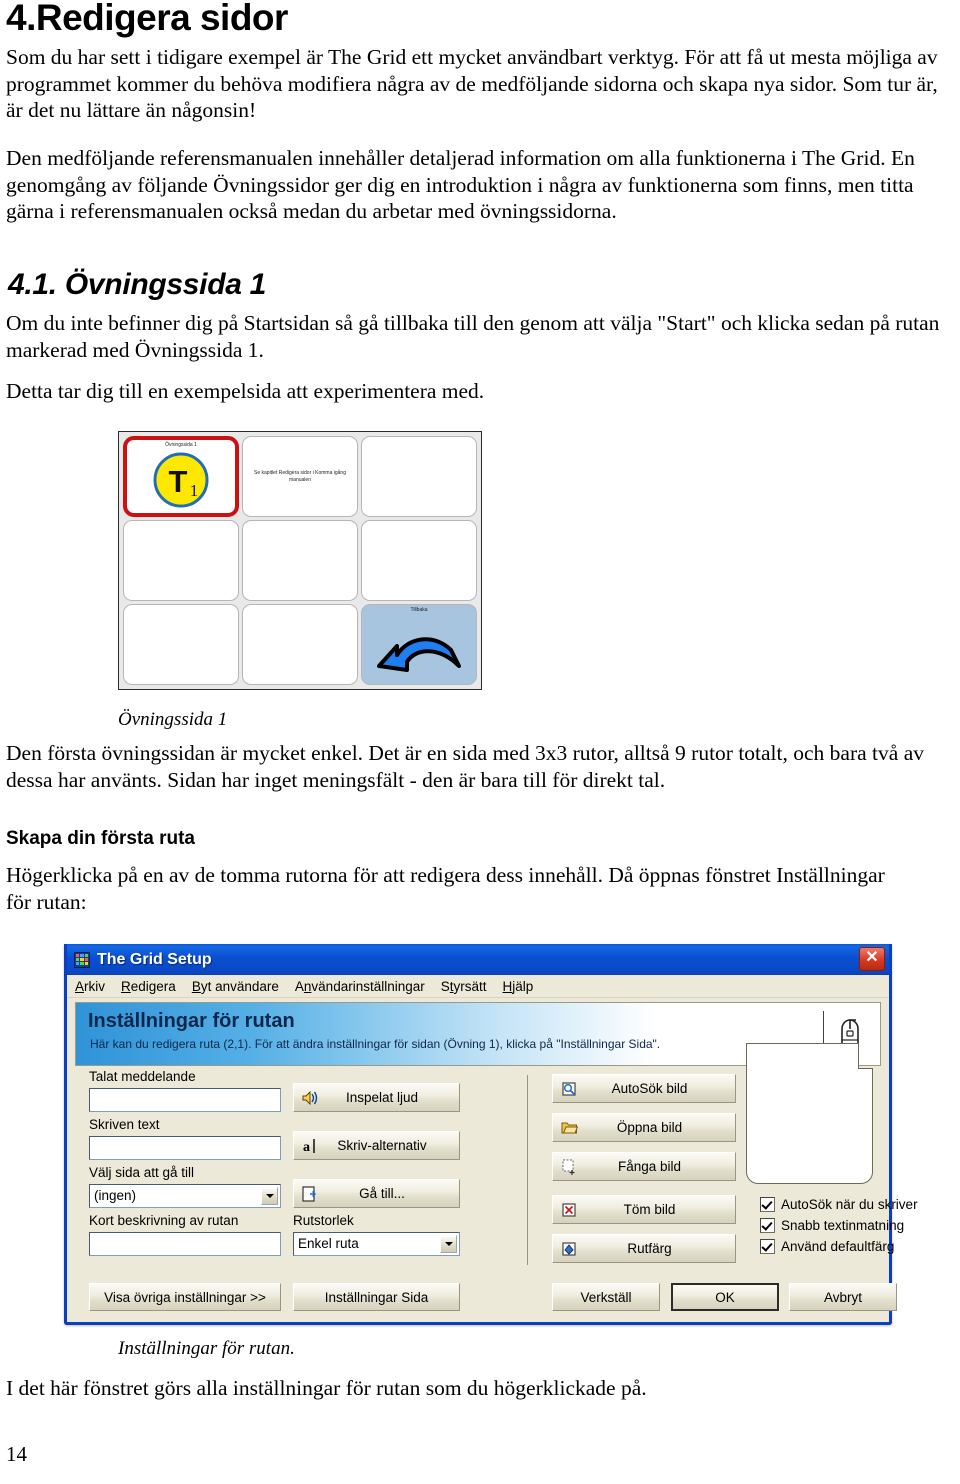 This screenshot has width=960, height=1484. I want to click on grid-cell-9-back: Tillbaka, so click(419, 644).